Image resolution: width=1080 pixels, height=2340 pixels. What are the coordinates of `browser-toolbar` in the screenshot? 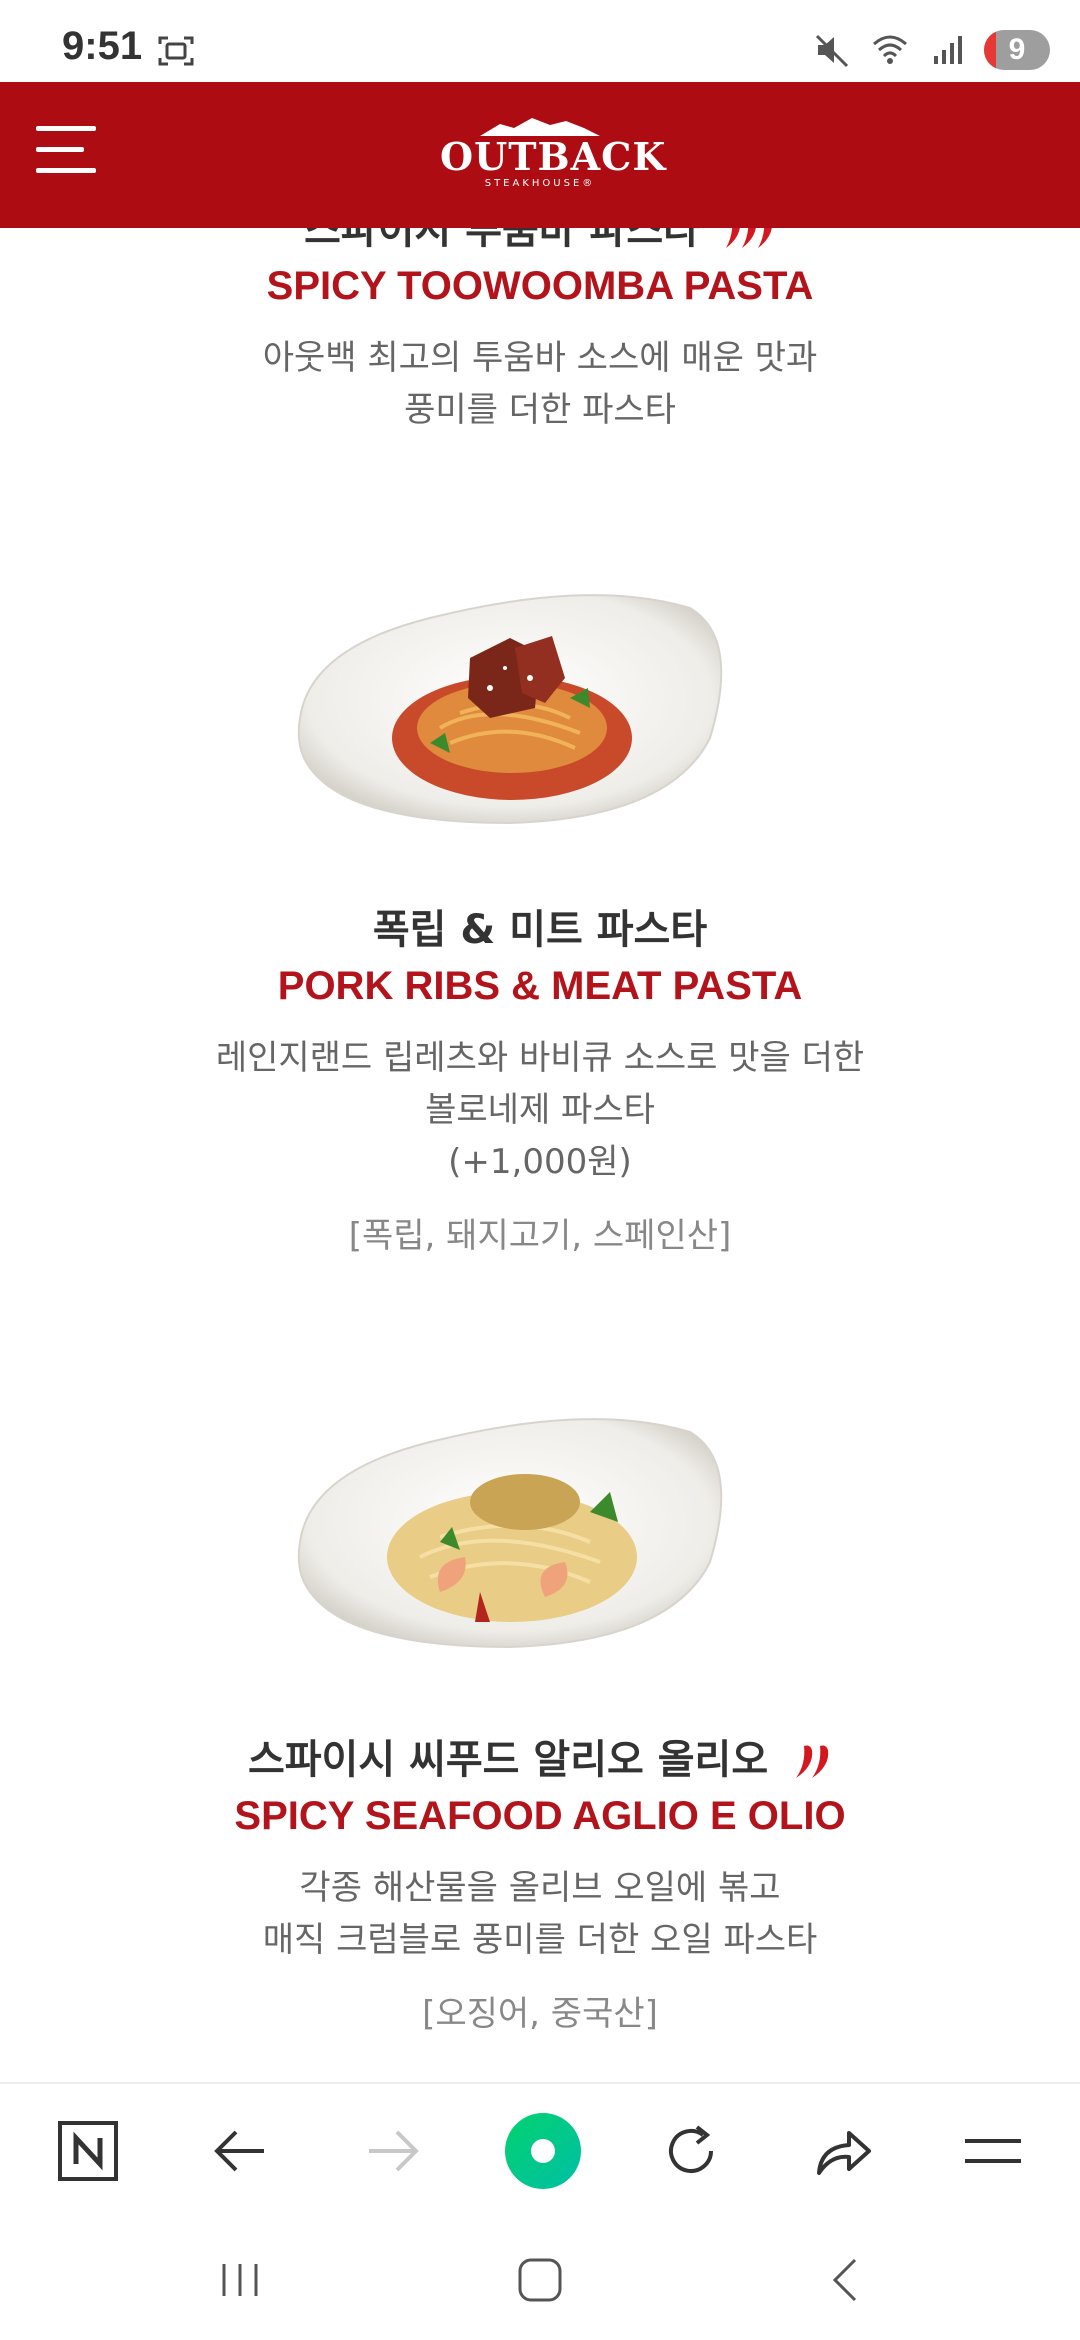 It's located at (540, 2149).